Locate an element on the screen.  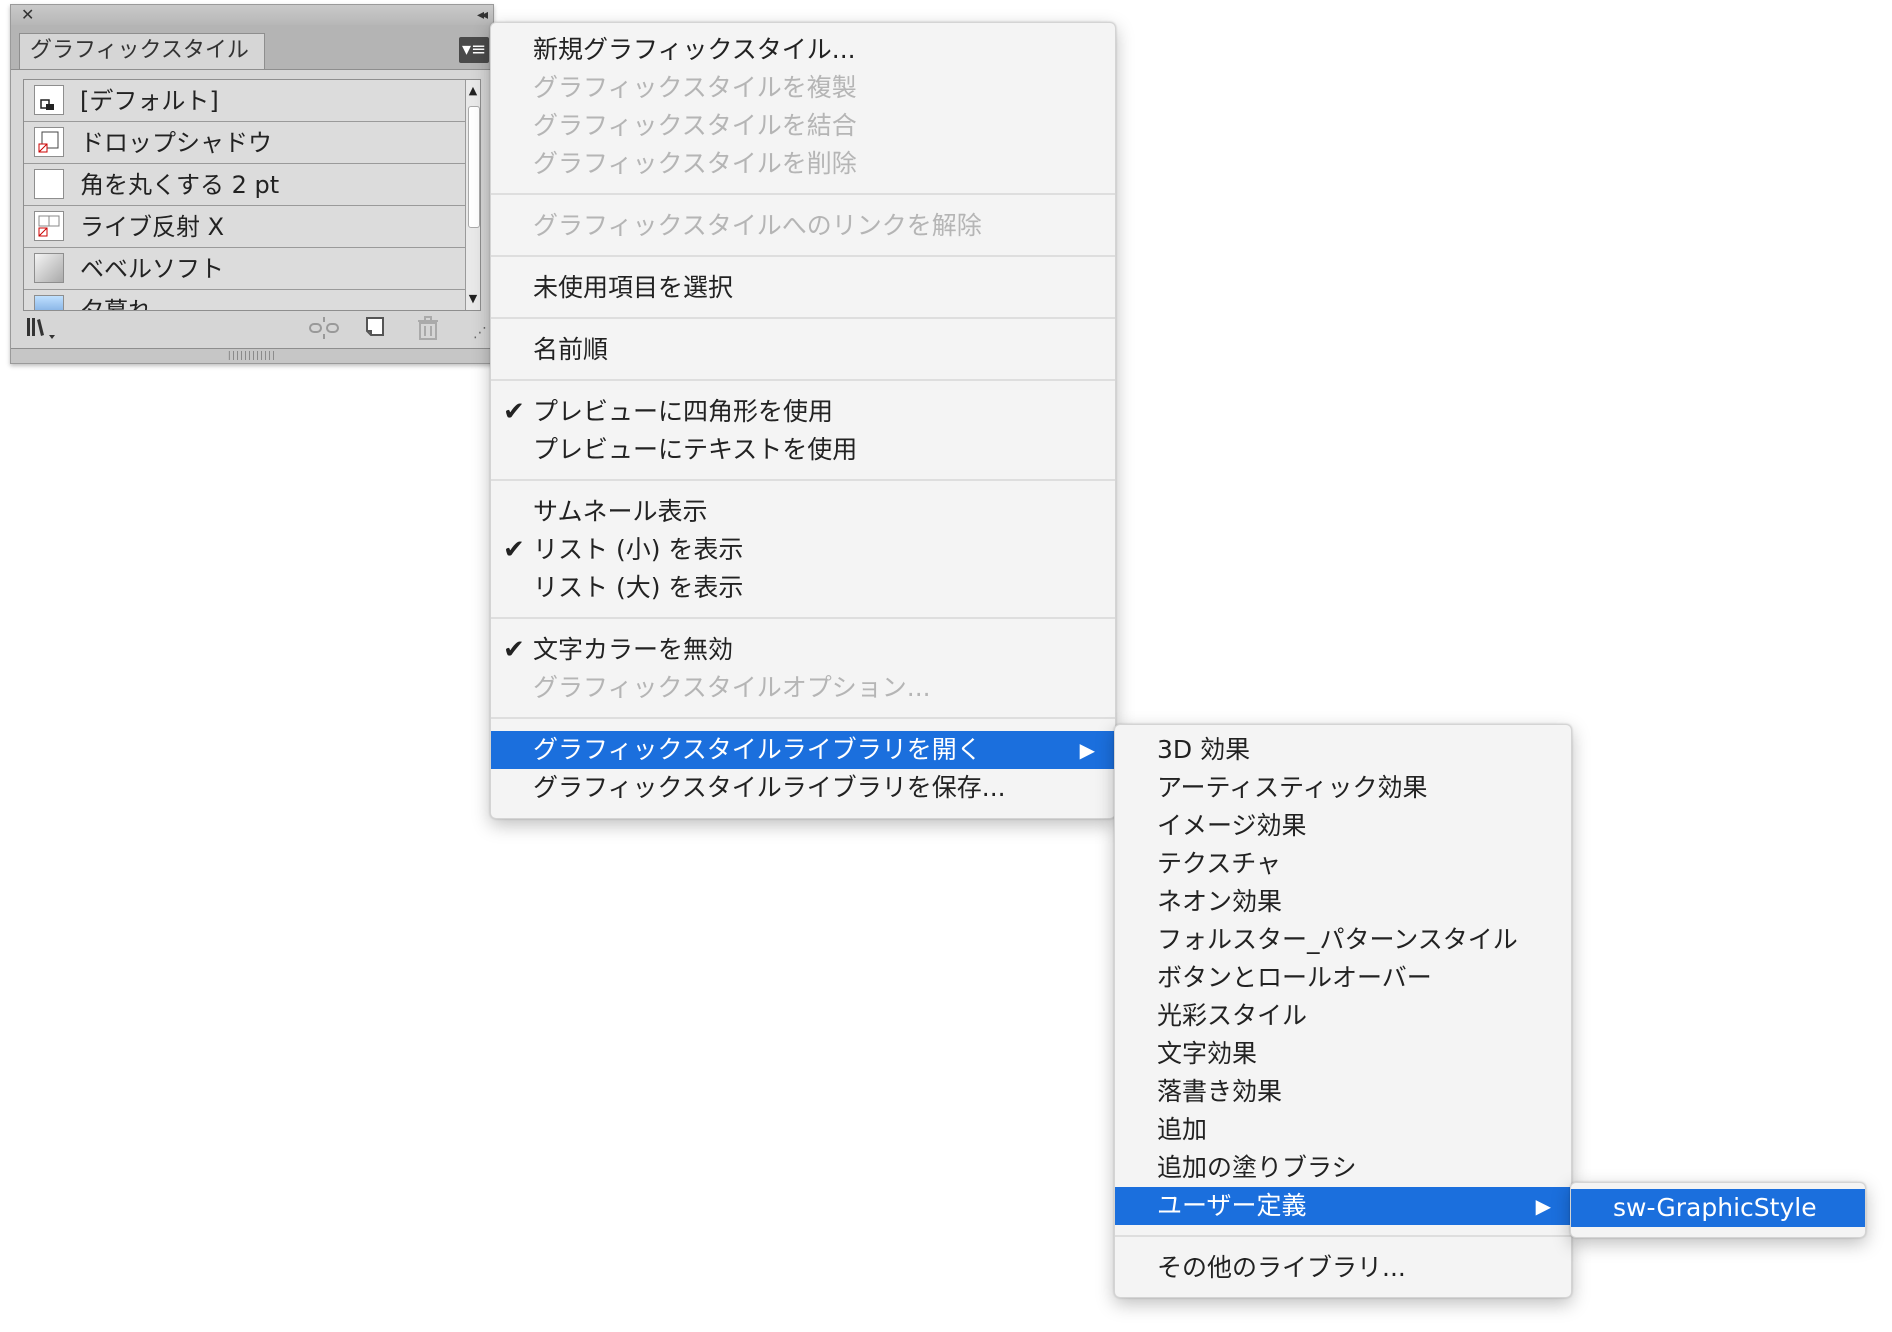
style-label: [デフォルト] is located at coordinates (149, 101).